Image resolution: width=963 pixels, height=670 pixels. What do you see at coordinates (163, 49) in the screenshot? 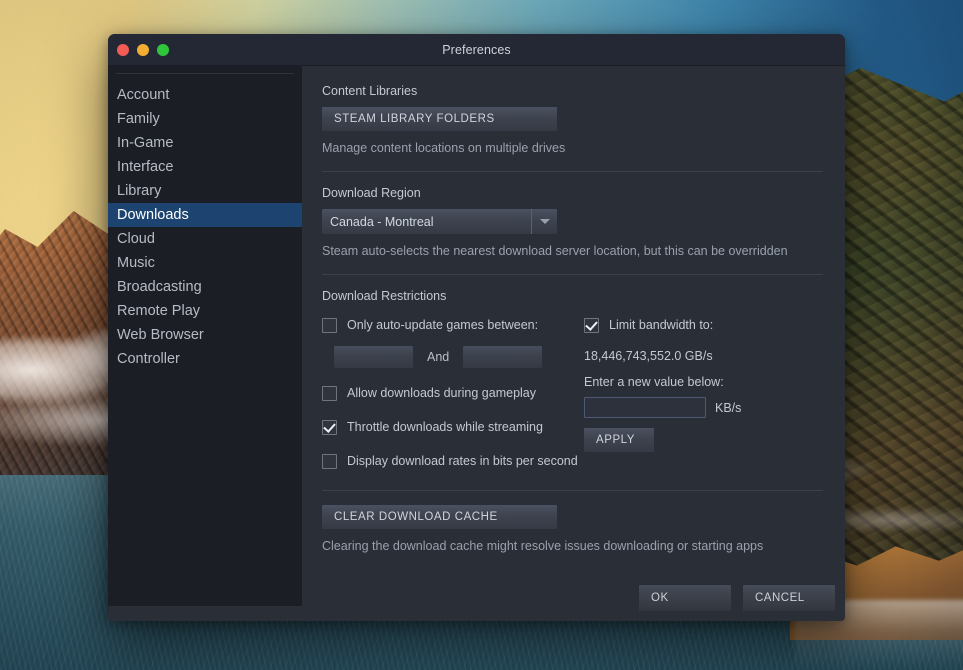
I see `maximize-window-icon` at bounding box center [163, 49].